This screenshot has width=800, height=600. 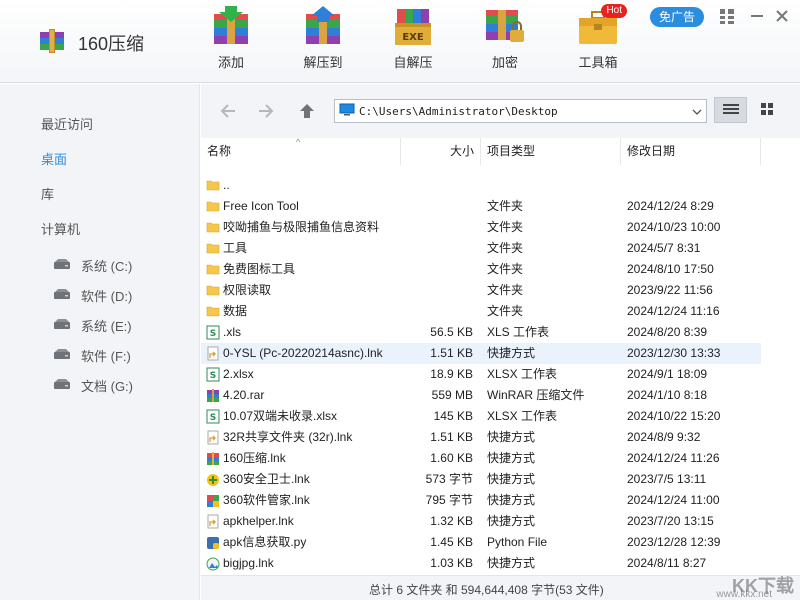 What do you see at coordinates (691, 151) in the screenshot?
I see `column-header-date: 修改日期` at bounding box center [691, 151].